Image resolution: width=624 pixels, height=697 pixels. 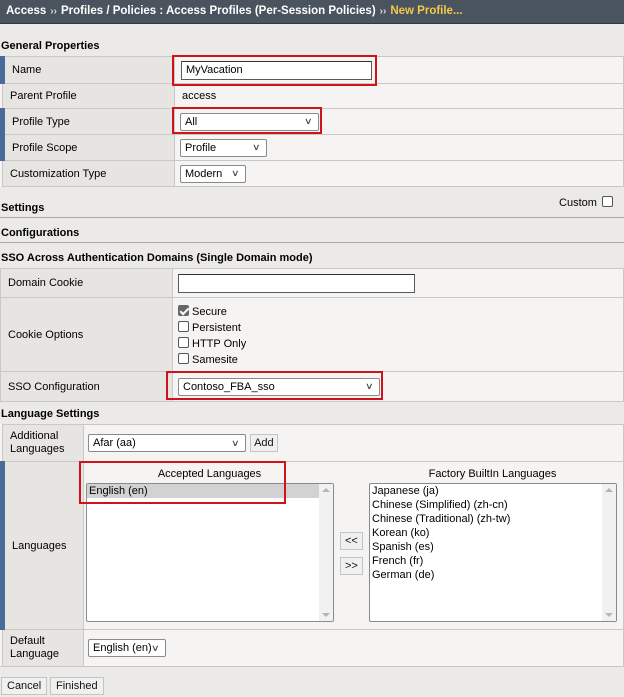 I want to click on custom-toggle: Custom, so click(x=587, y=202).